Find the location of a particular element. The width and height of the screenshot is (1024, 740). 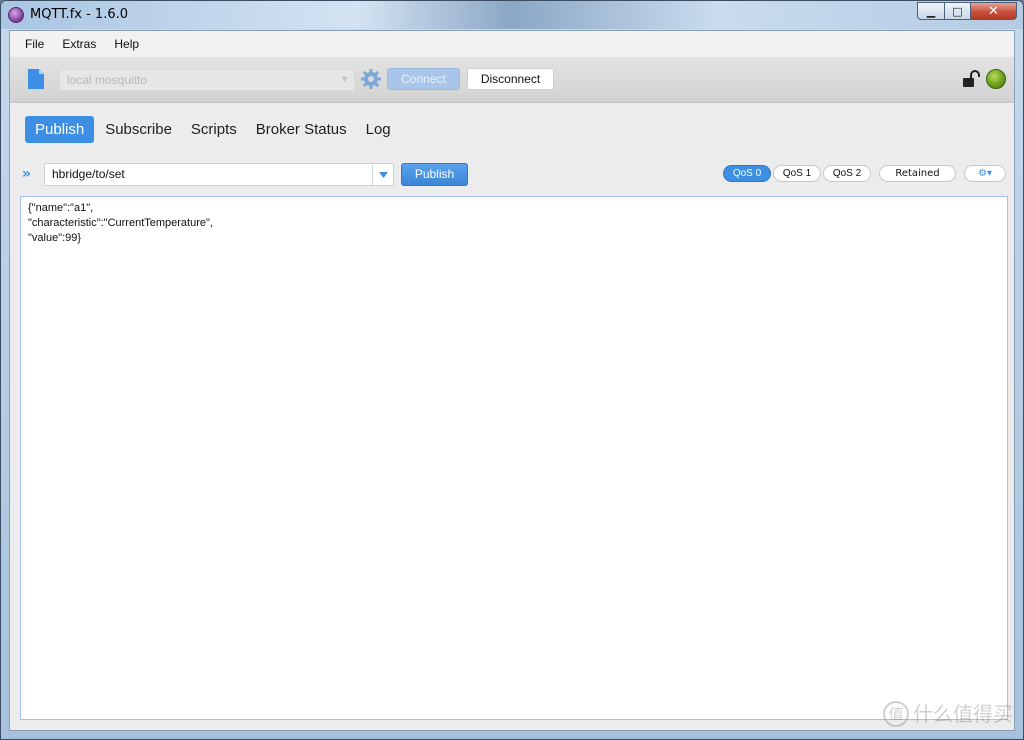

watermark: 值什么值得买 is located at coordinates (948, 712).